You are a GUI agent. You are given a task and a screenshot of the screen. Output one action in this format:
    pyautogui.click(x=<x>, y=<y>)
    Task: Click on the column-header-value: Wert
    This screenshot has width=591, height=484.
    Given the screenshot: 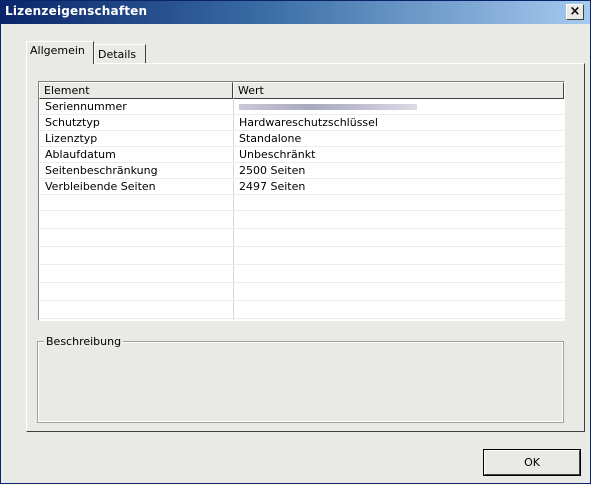 What is the action you would take?
    pyautogui.click(x=398, y=90)
    